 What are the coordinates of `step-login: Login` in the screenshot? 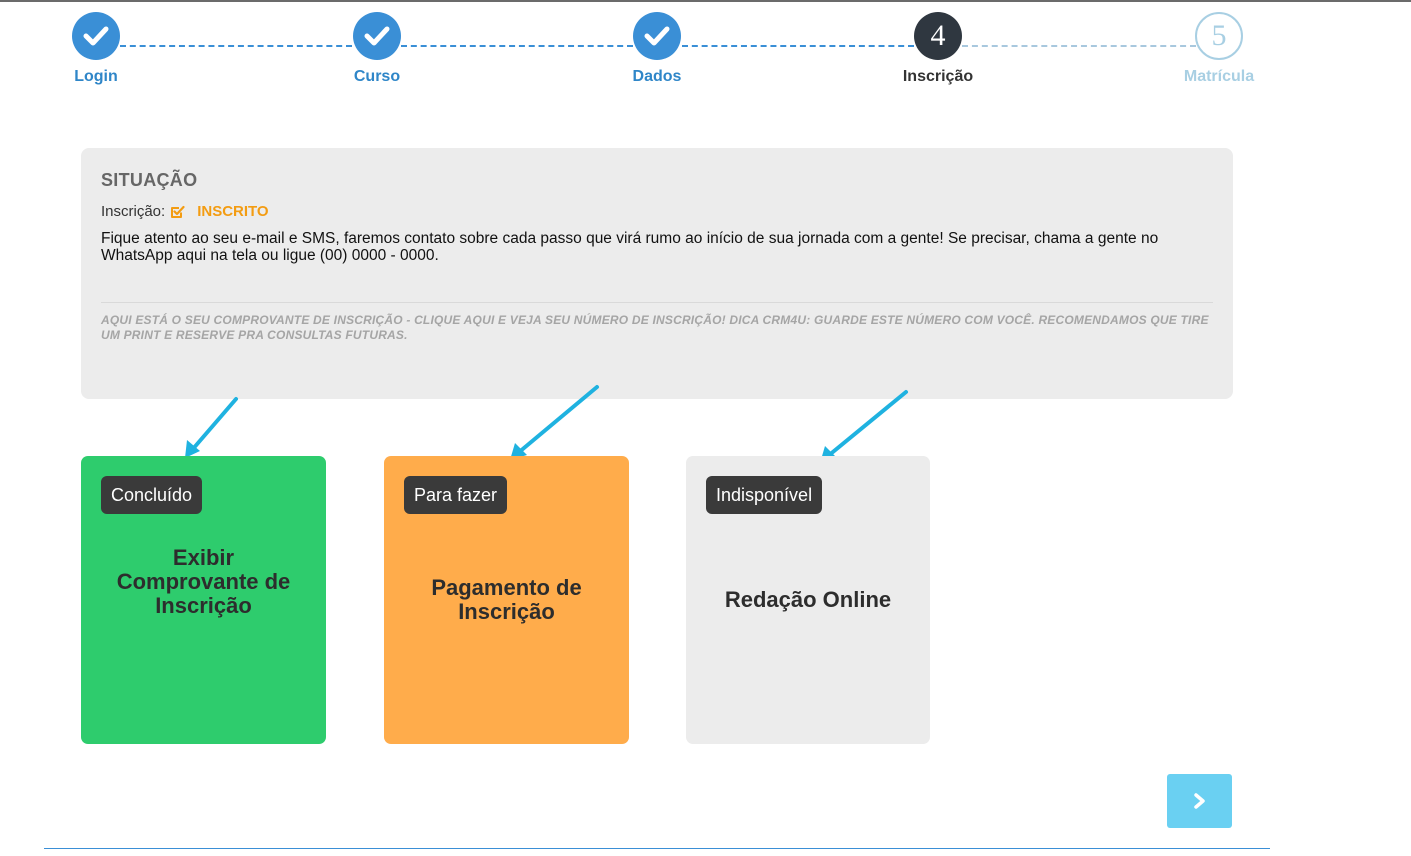 It's located at (96, 49).